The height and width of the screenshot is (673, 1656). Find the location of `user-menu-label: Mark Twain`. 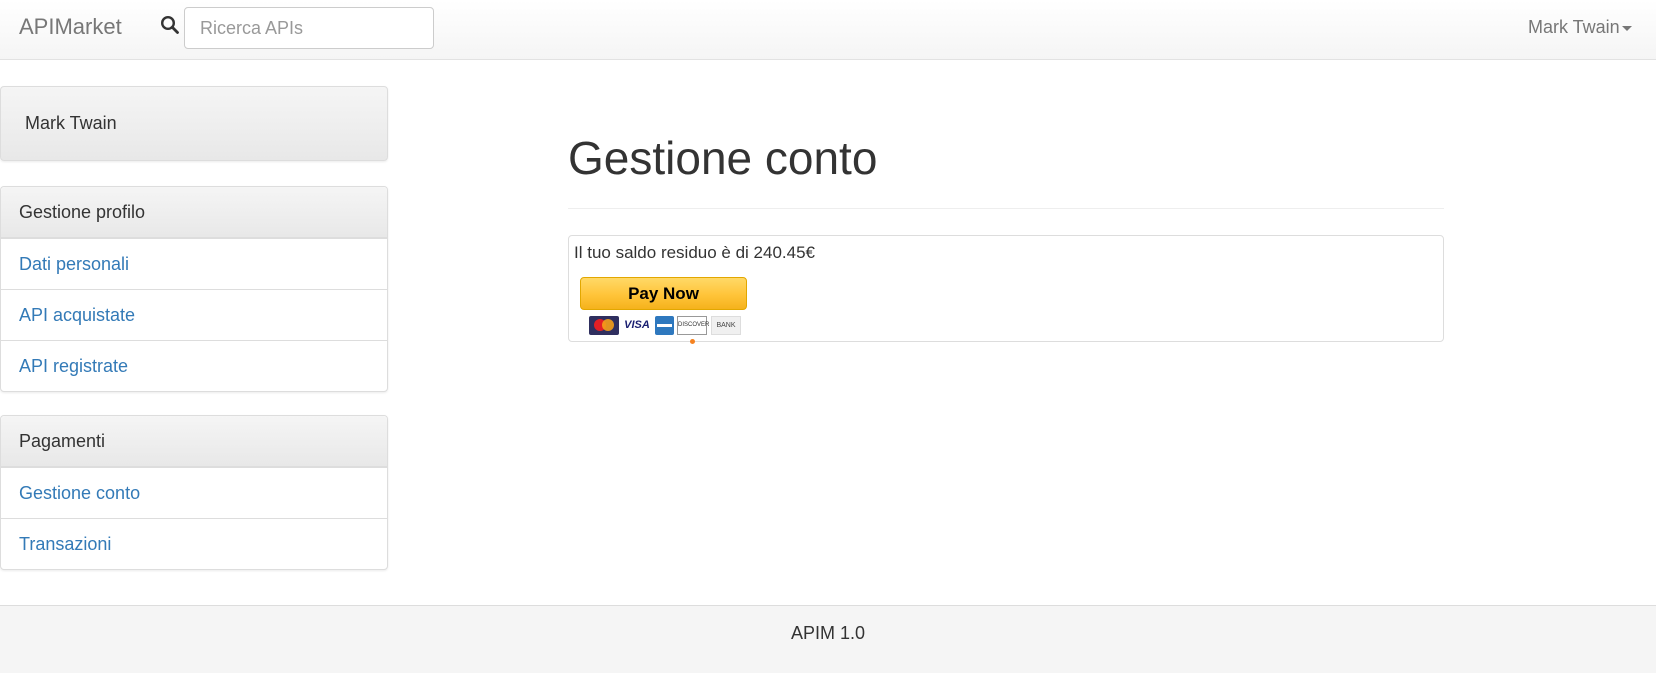

user-menu-label: Mark Twain is located at coordinates (1574, 27).